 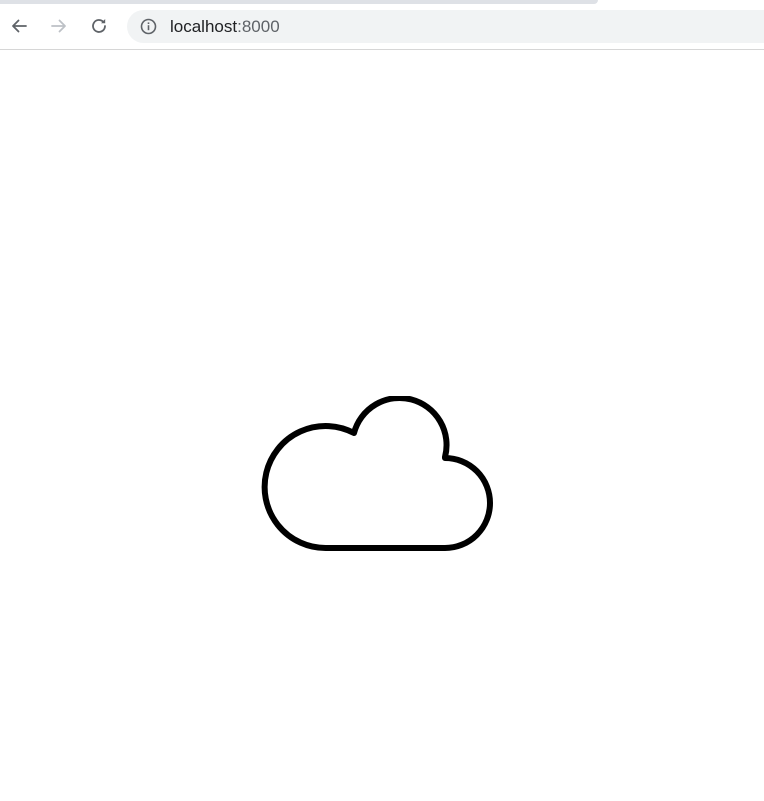 What do you see at coordinates (445, 26) in the screenshot?
I see `address-bar: localhost:8000` at bounding box center [445, 26].